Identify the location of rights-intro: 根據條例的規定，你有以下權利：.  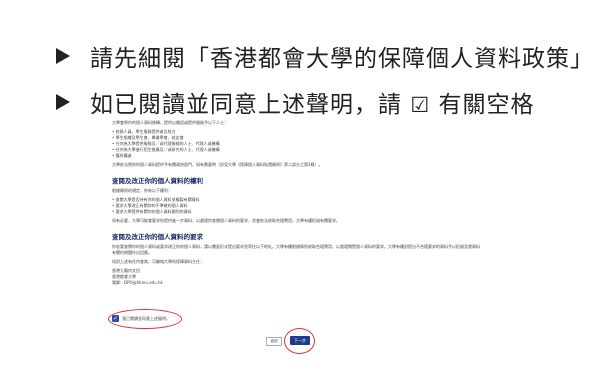
(142, 190).